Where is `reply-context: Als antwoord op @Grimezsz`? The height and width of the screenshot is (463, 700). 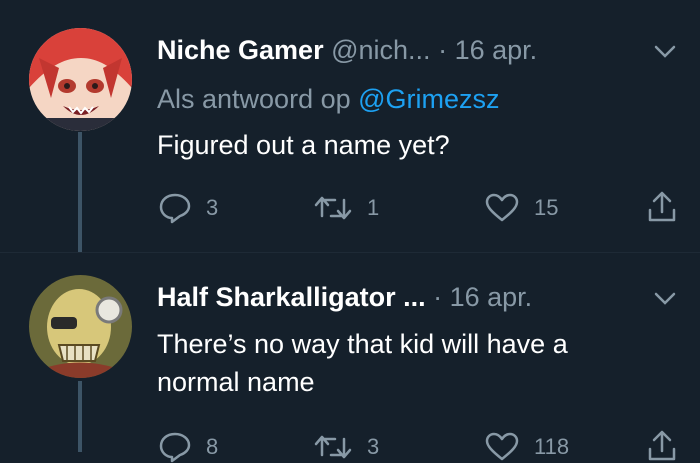 reply-context: Als antwoord op @Grimezsz is located at coordinates (328, 99).